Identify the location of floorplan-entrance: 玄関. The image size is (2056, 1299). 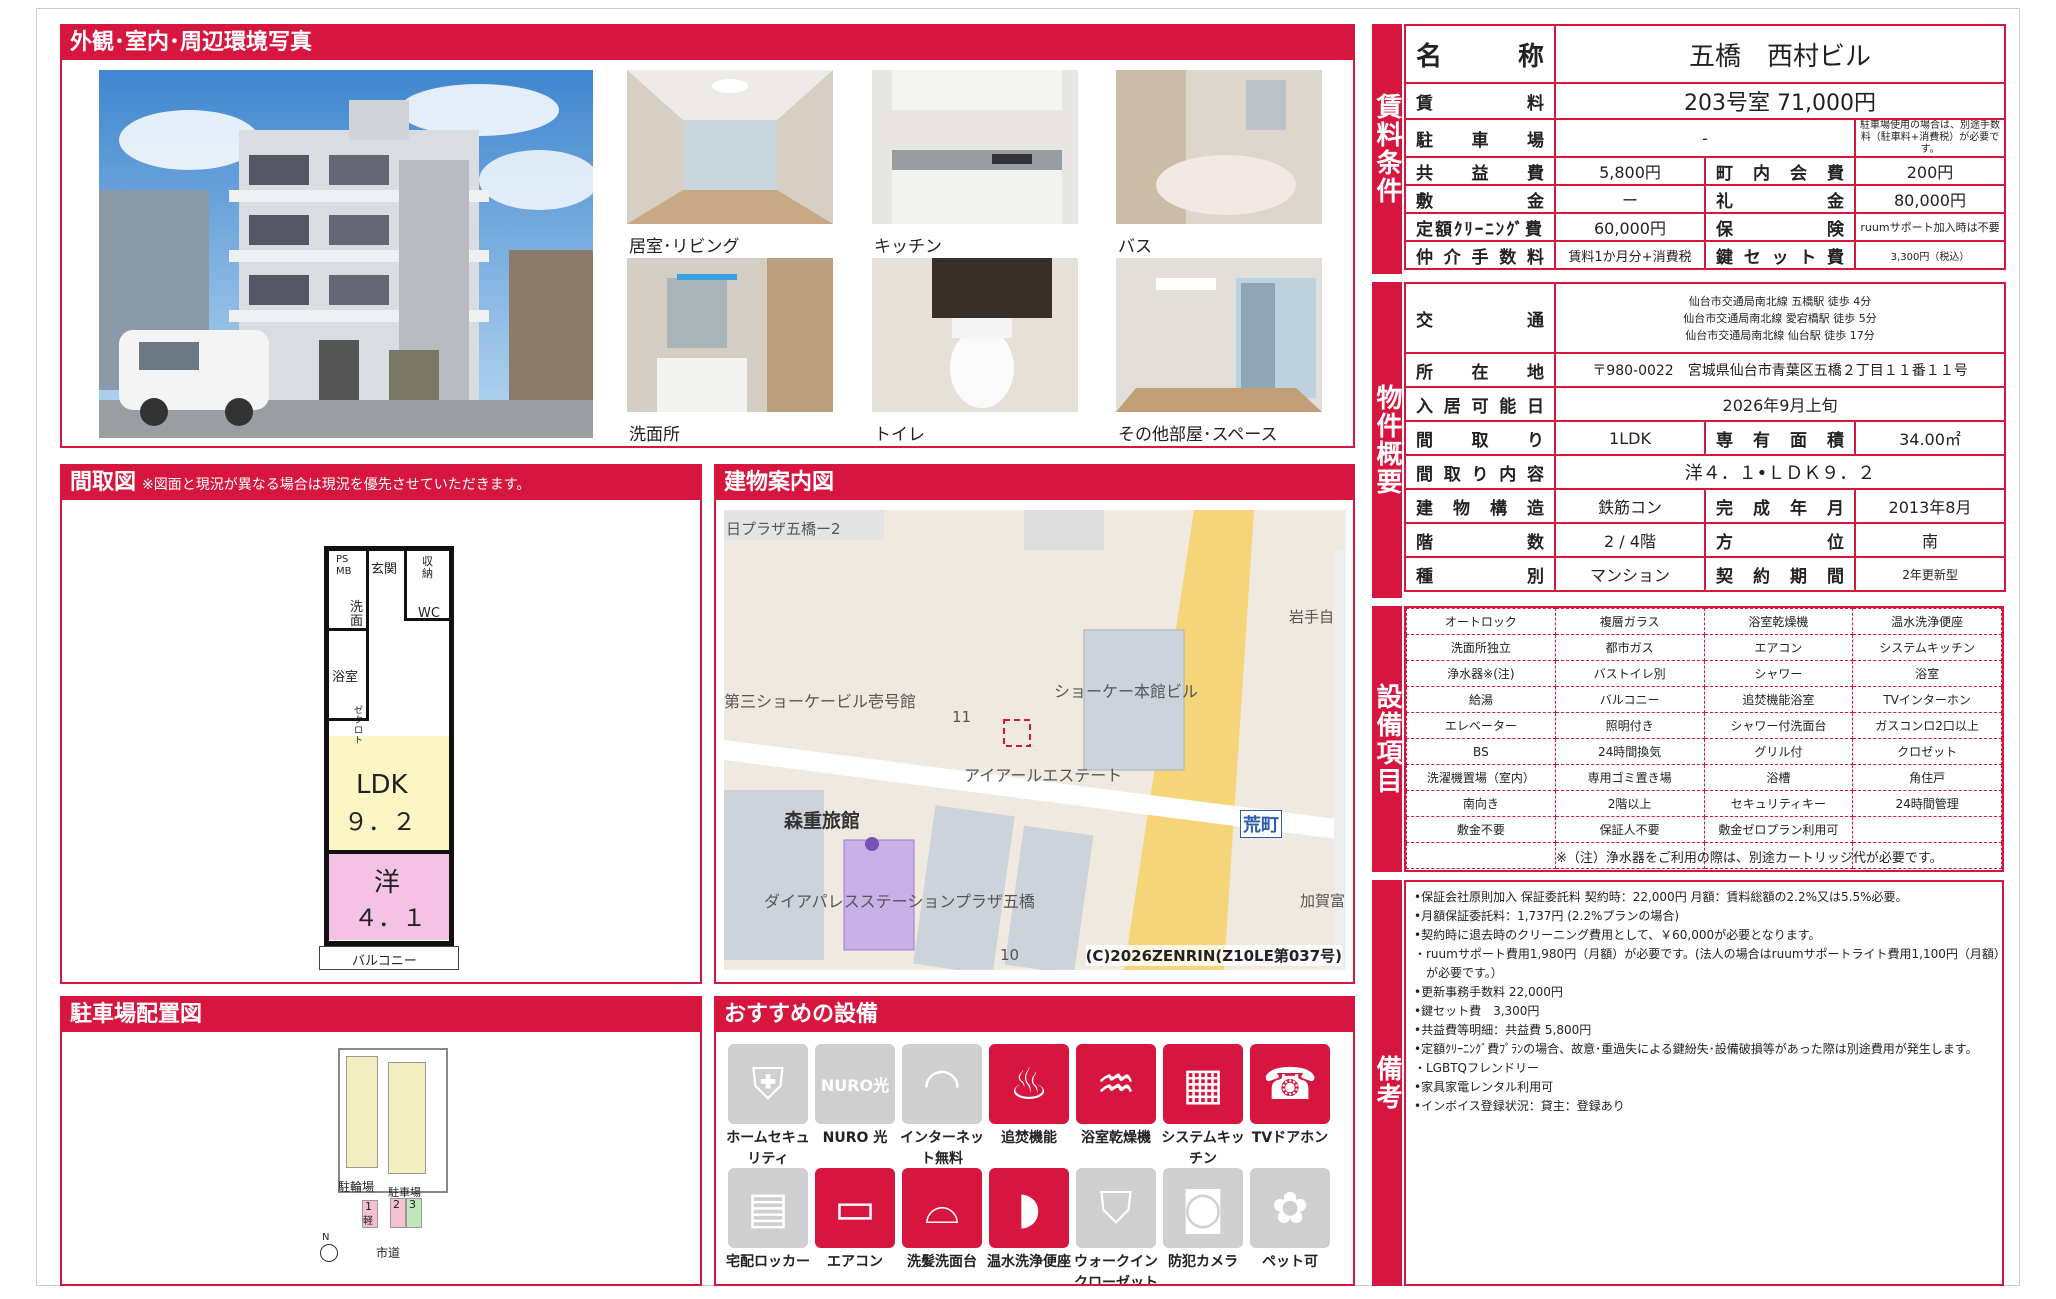
(384, 569).